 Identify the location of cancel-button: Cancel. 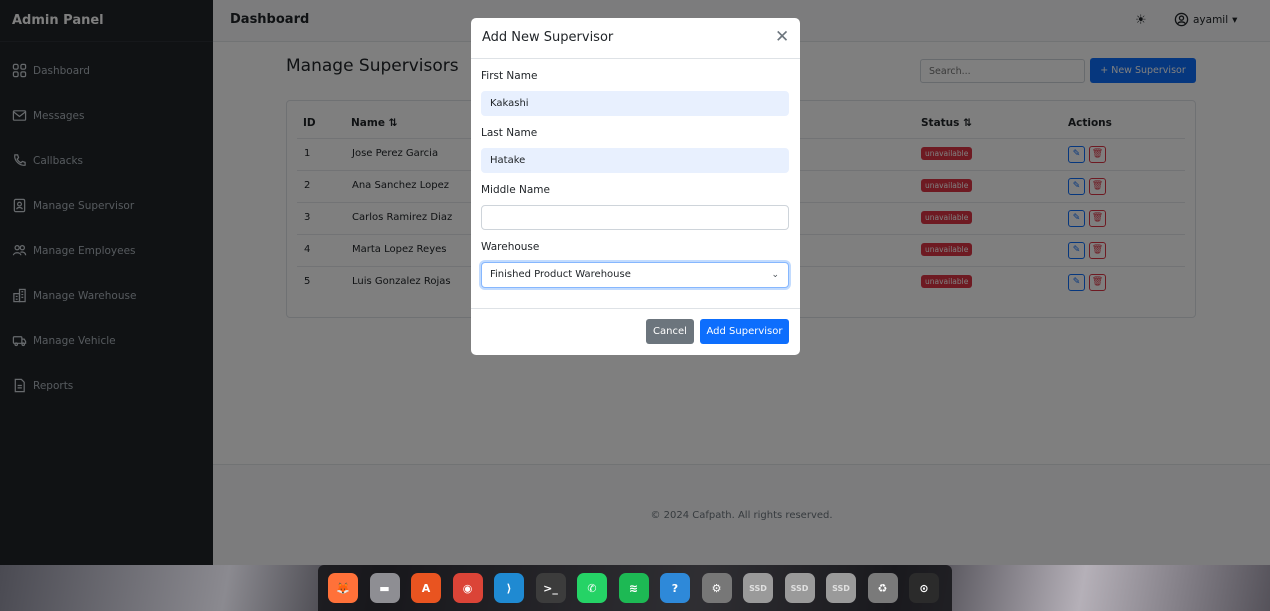
(670, 331).